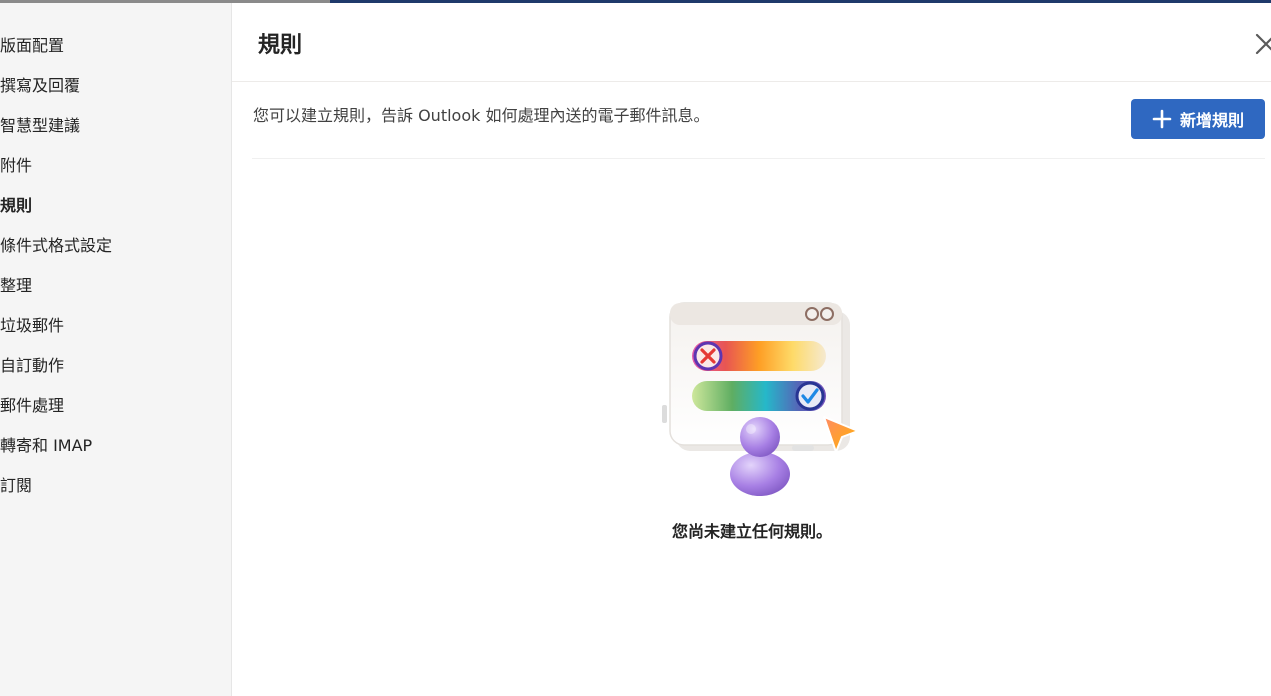 Image resolution: width=1271 pixels, height=696 pixels. I want to click on sidebar-item-rules: 規則, so click(16, 206).